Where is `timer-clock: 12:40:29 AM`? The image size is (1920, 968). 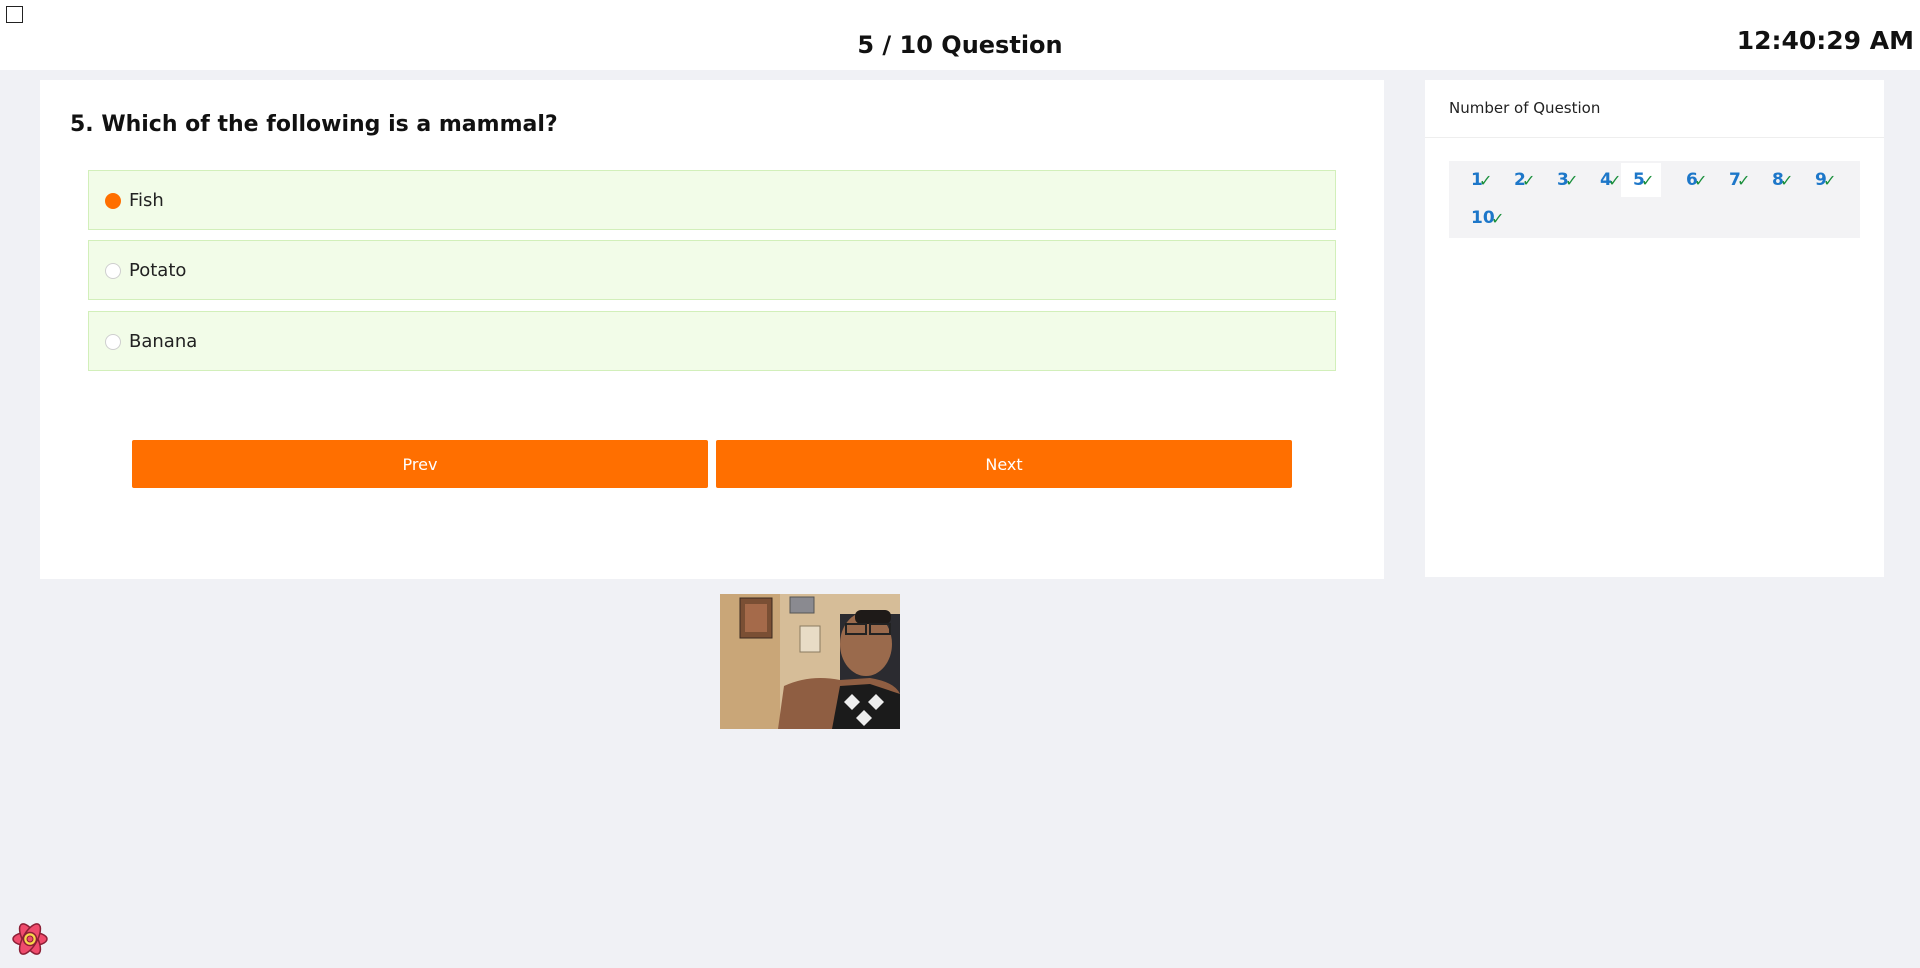 timer-clock: 12:40:29 AM is located at coordinates (1825, 40).